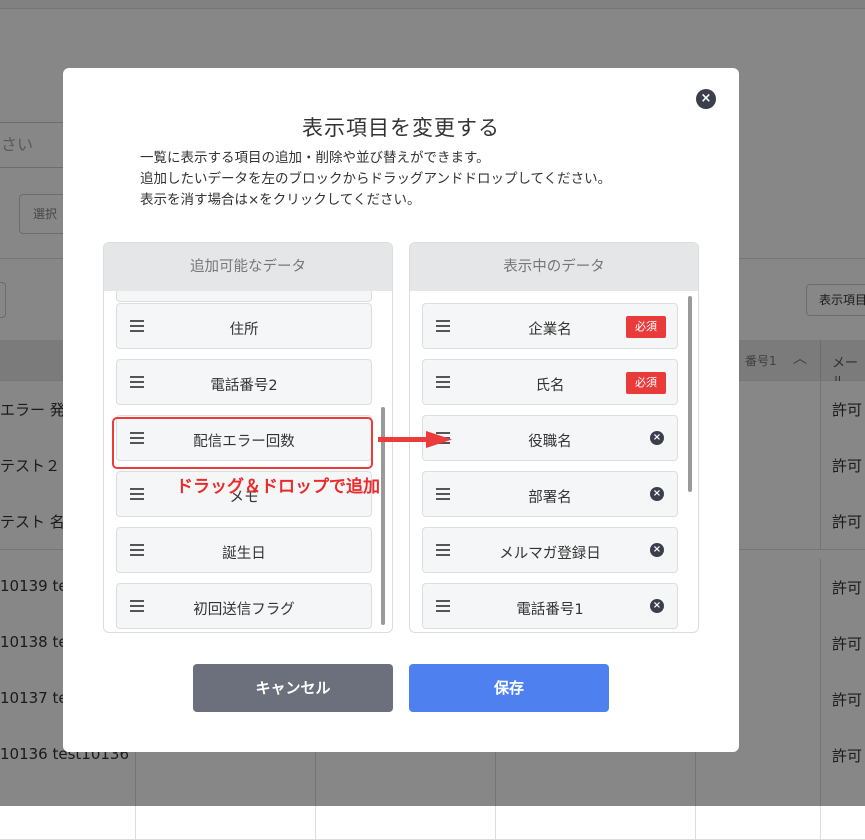 This screenshot has height=840, width=865. I want to click on displayed-item-department: 部署名 ×, so click(550, 494).